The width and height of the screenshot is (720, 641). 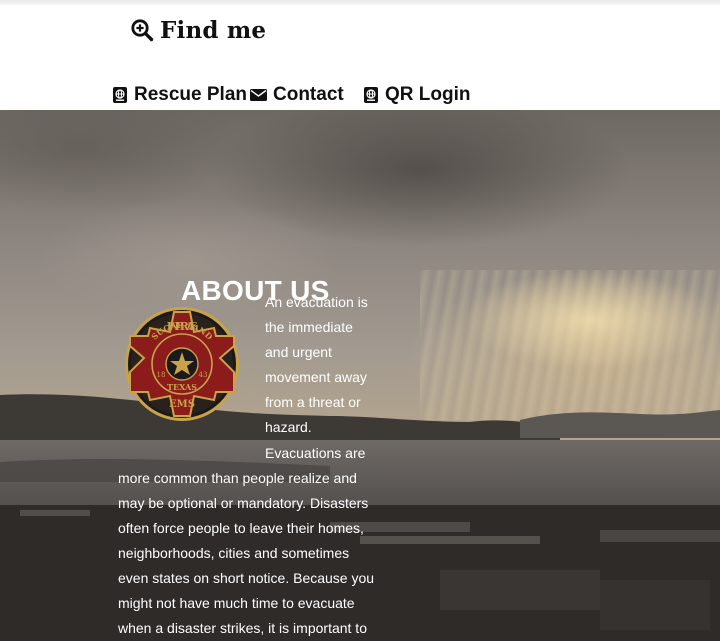 I want to click on badge-texas-text: TEXAS, so click(x=182, y=387).